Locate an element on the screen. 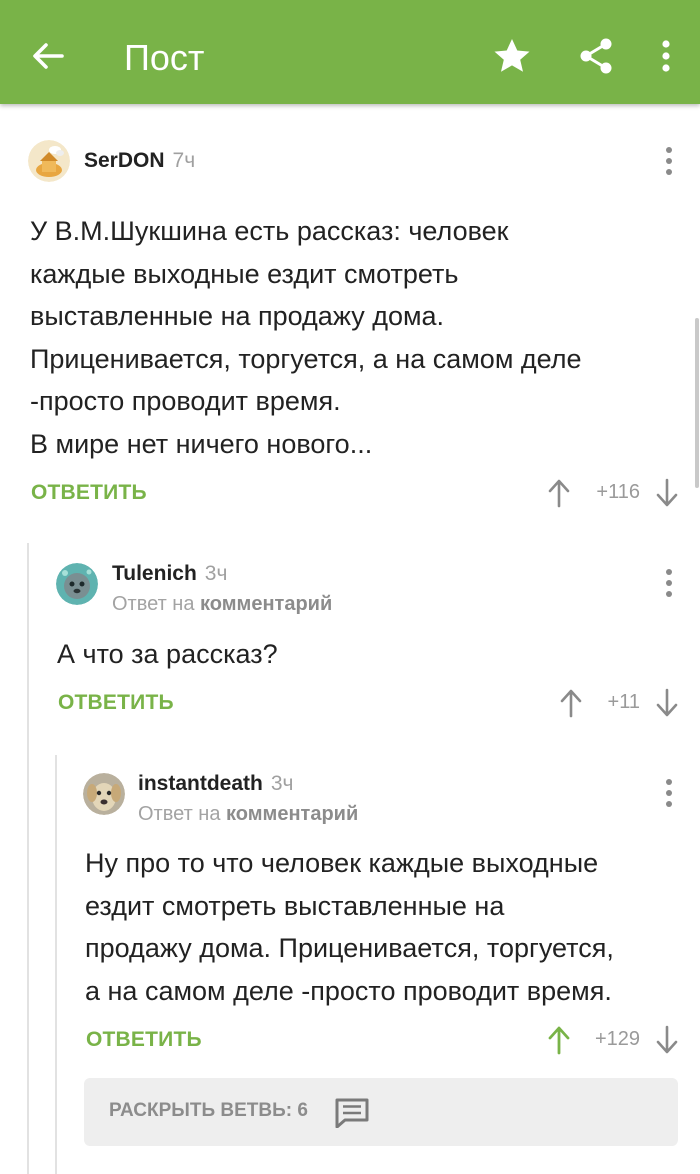  text-line: У В.М.Шукшина есть рассказ: человек is located at coordinates (269, 231).